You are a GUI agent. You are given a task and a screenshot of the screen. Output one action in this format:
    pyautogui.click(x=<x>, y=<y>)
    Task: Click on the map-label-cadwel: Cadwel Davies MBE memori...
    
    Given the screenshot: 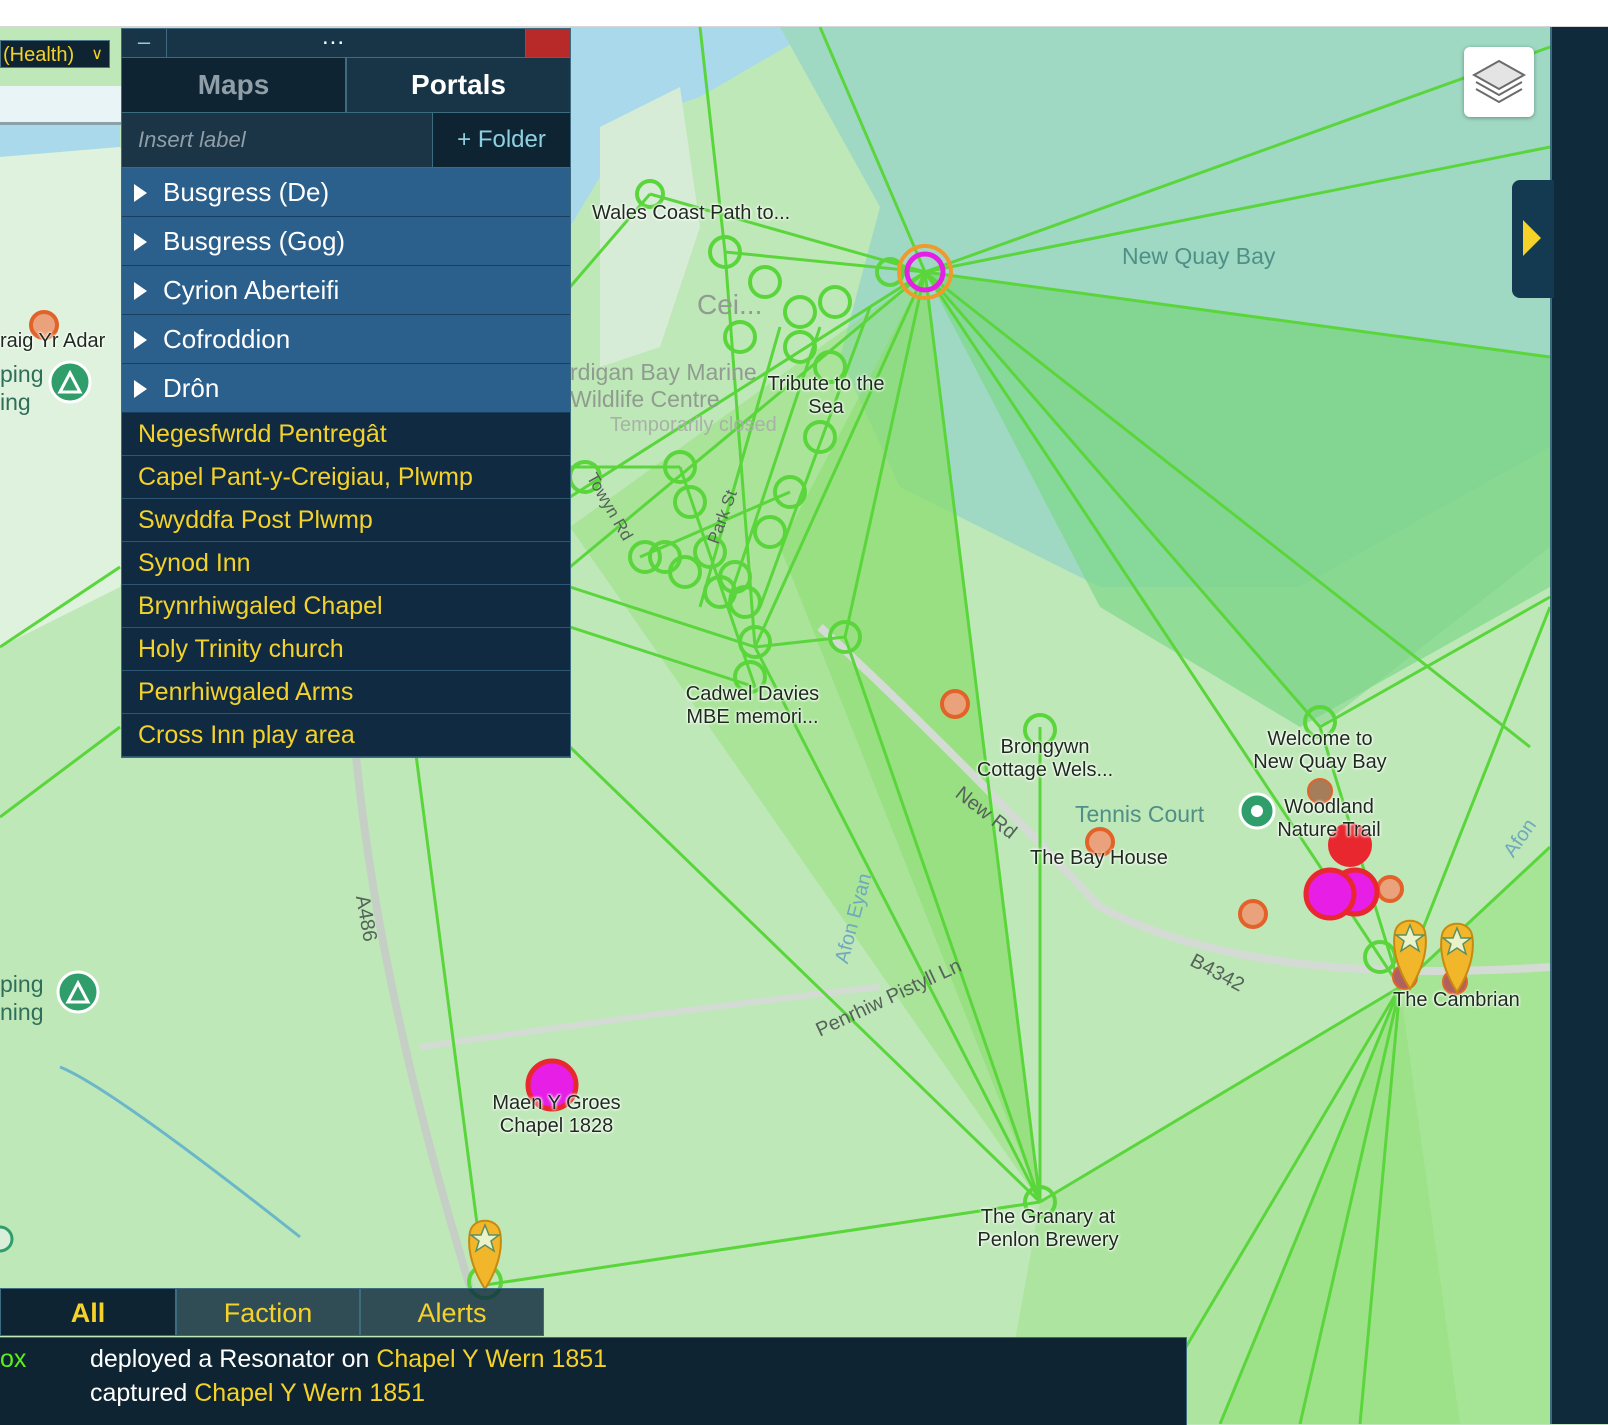 What is the action you would take?
    pyautogui.click(x=752, y=705)
    